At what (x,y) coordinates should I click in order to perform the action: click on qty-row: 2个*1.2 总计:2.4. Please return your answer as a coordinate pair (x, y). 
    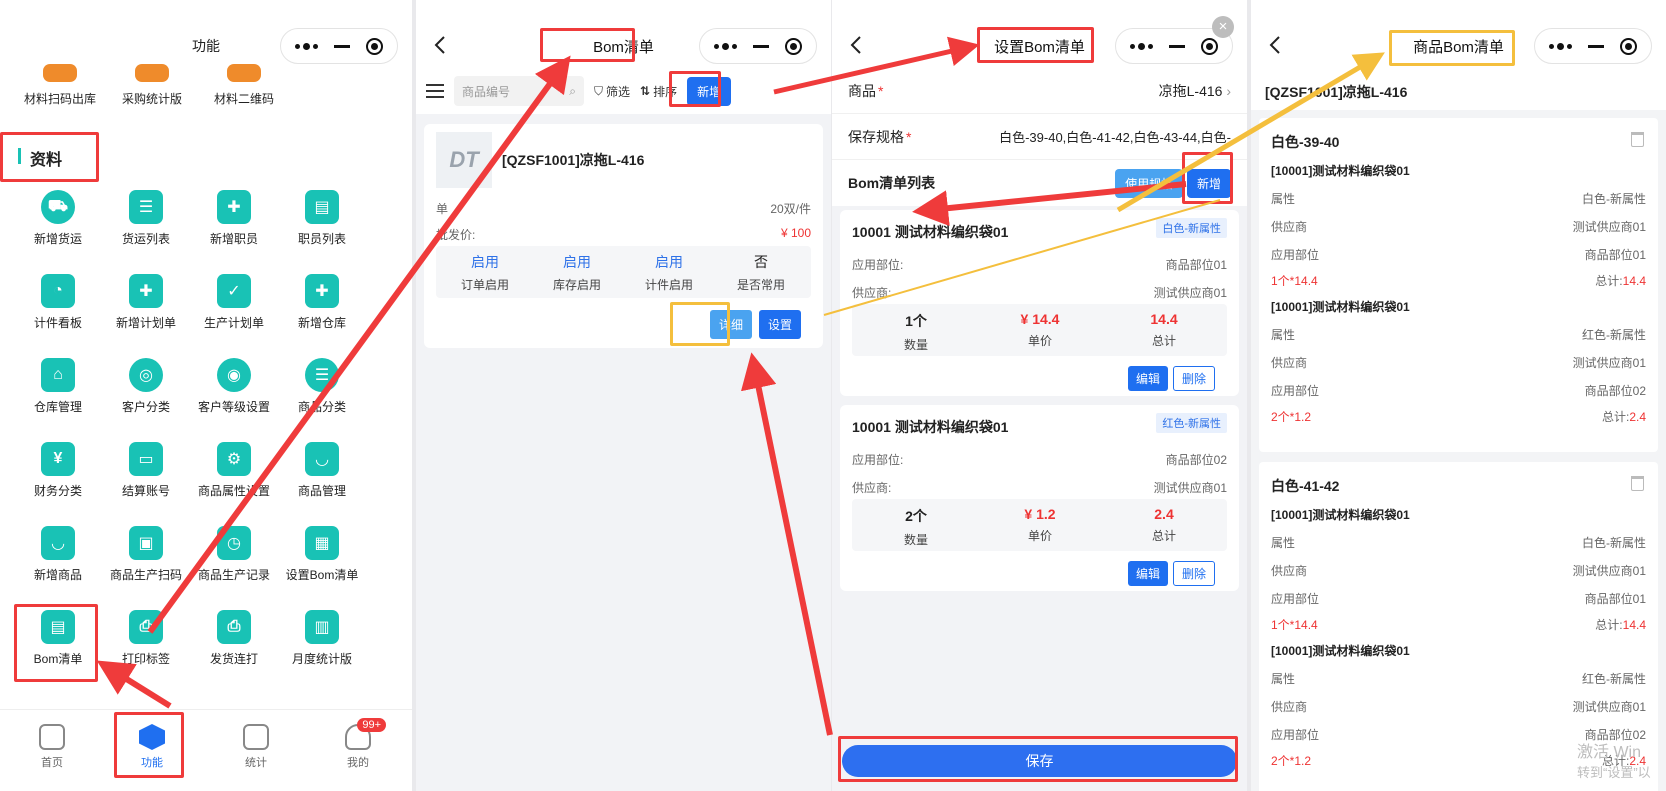
    Looking at the image, I should click on (1458, 416).